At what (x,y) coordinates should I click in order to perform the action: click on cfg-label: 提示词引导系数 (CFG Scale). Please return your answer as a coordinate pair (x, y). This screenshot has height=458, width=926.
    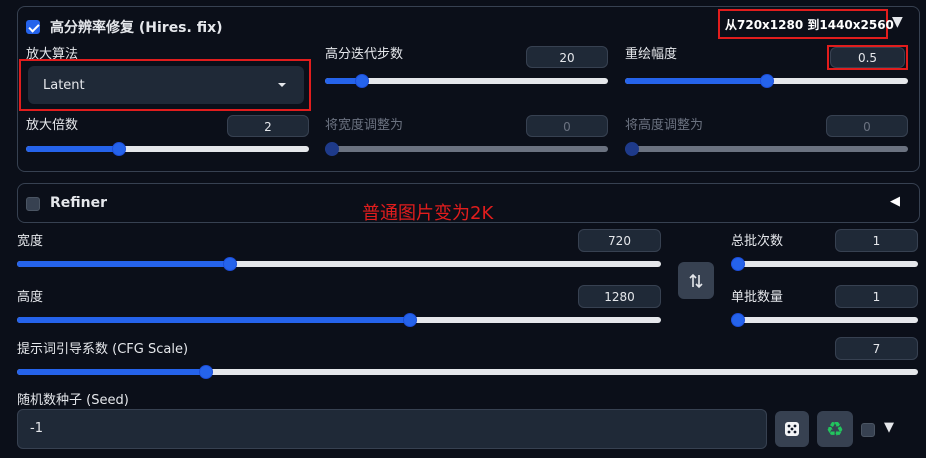
    Looking at the image, I should click on (103, 349).